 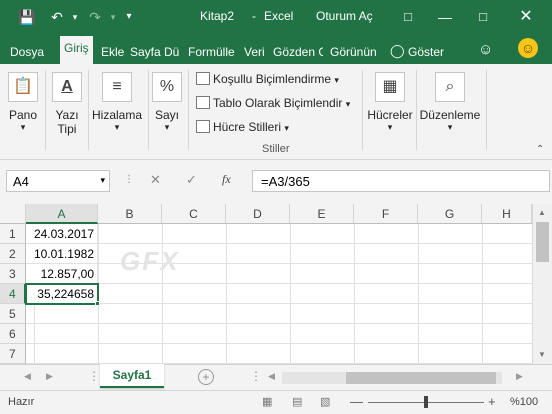 I want to click on customize-toolbar-icon: ▾, so click(x=129, y=17).